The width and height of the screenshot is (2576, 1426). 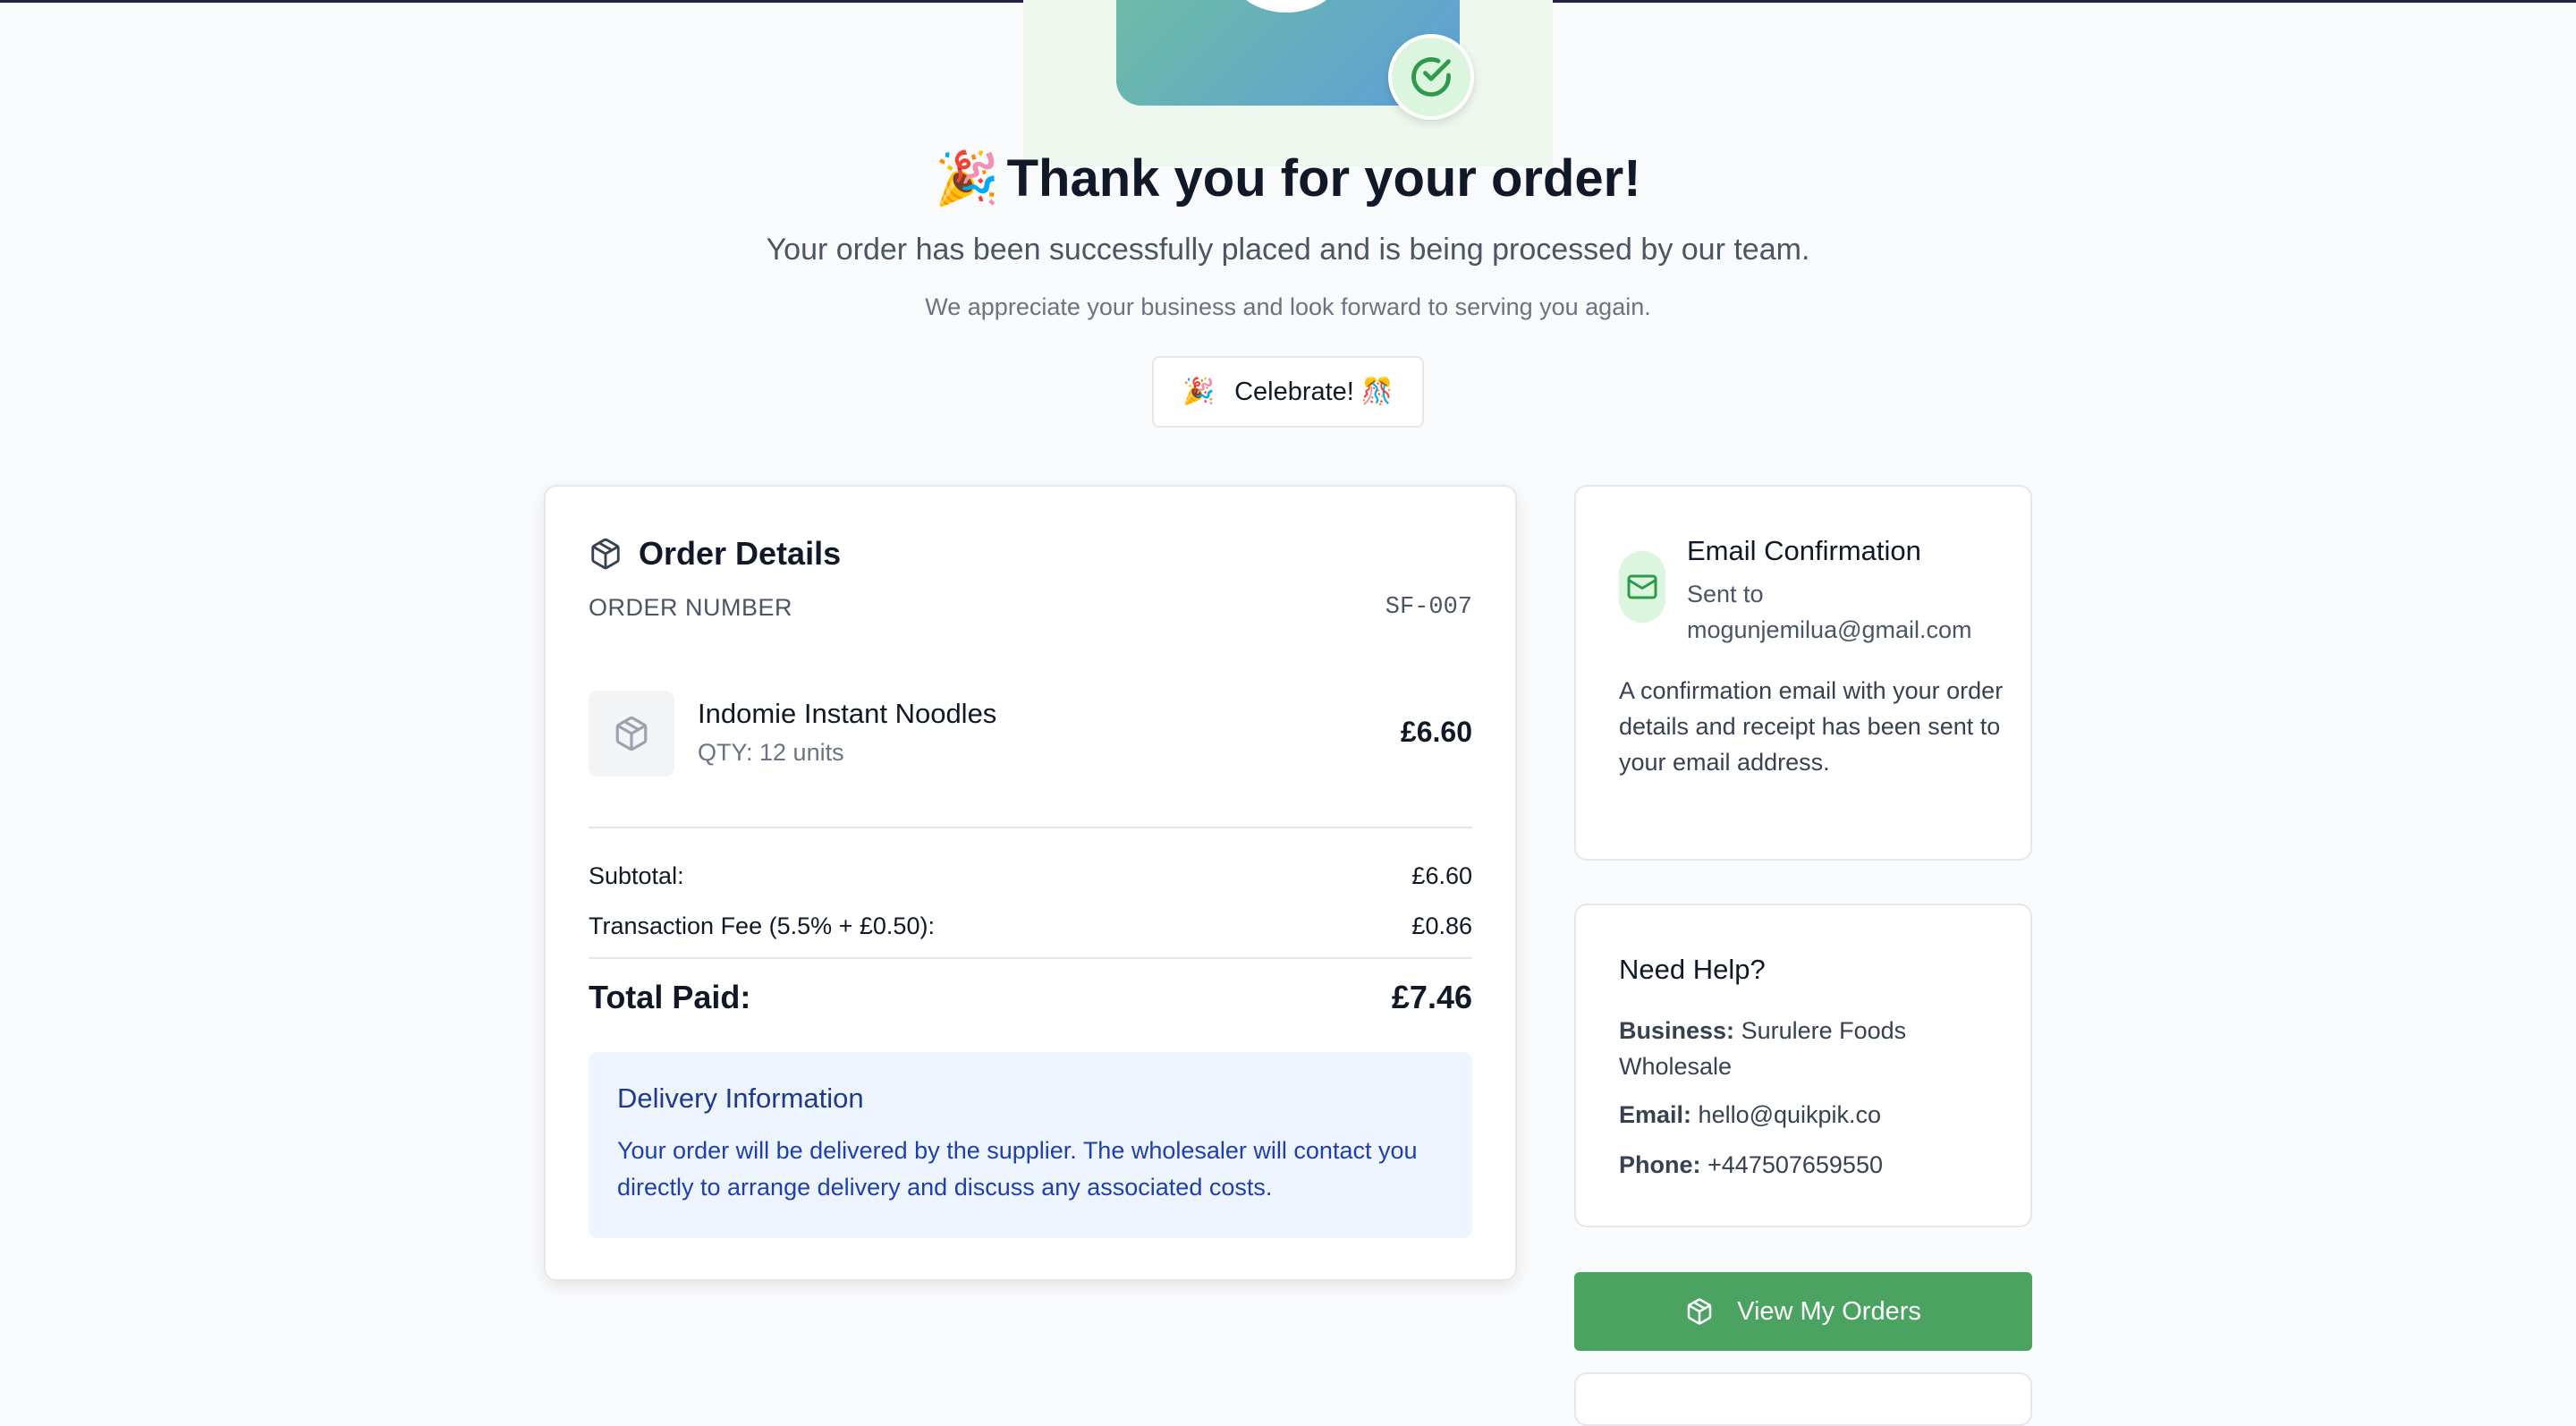 I want to click on celebrate-label: Celebrate! 🎊, so click(x=1314, y=392).